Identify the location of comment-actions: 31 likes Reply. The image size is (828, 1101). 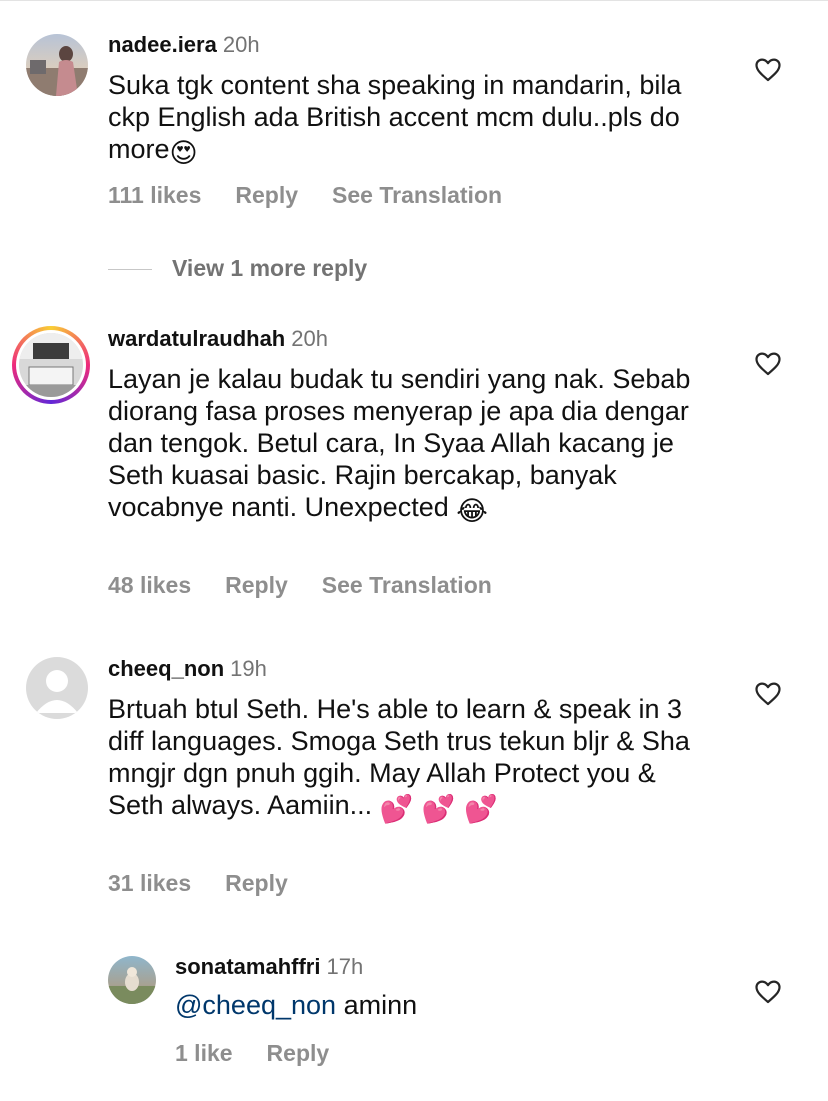
(215, 883).